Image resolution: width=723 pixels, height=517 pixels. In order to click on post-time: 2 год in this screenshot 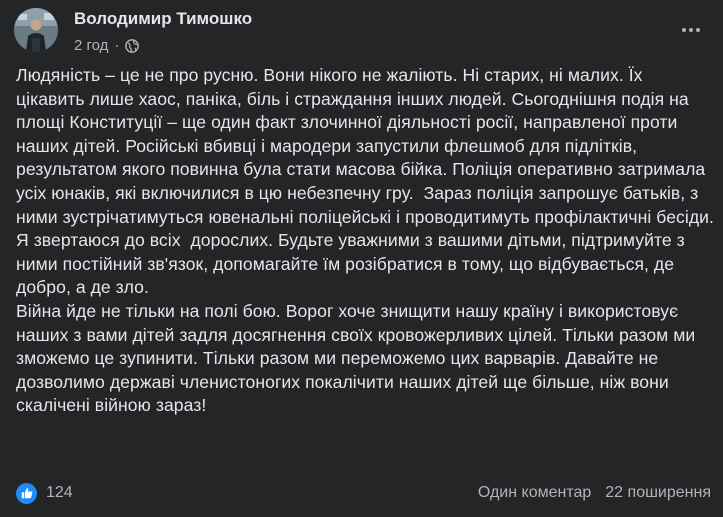, I will do `click(91, 45)`.